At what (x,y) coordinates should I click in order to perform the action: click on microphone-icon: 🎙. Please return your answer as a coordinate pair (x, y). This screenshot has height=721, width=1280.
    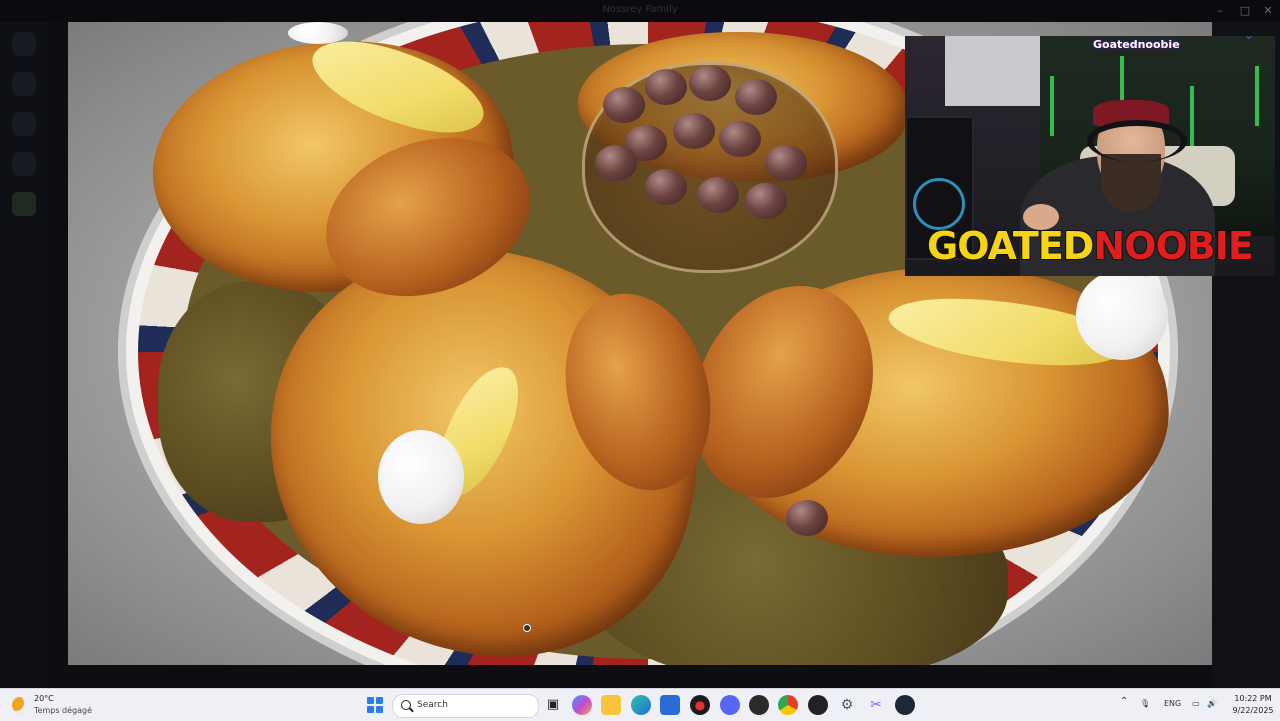
    Looking at the image, I should click on (1145, 703).